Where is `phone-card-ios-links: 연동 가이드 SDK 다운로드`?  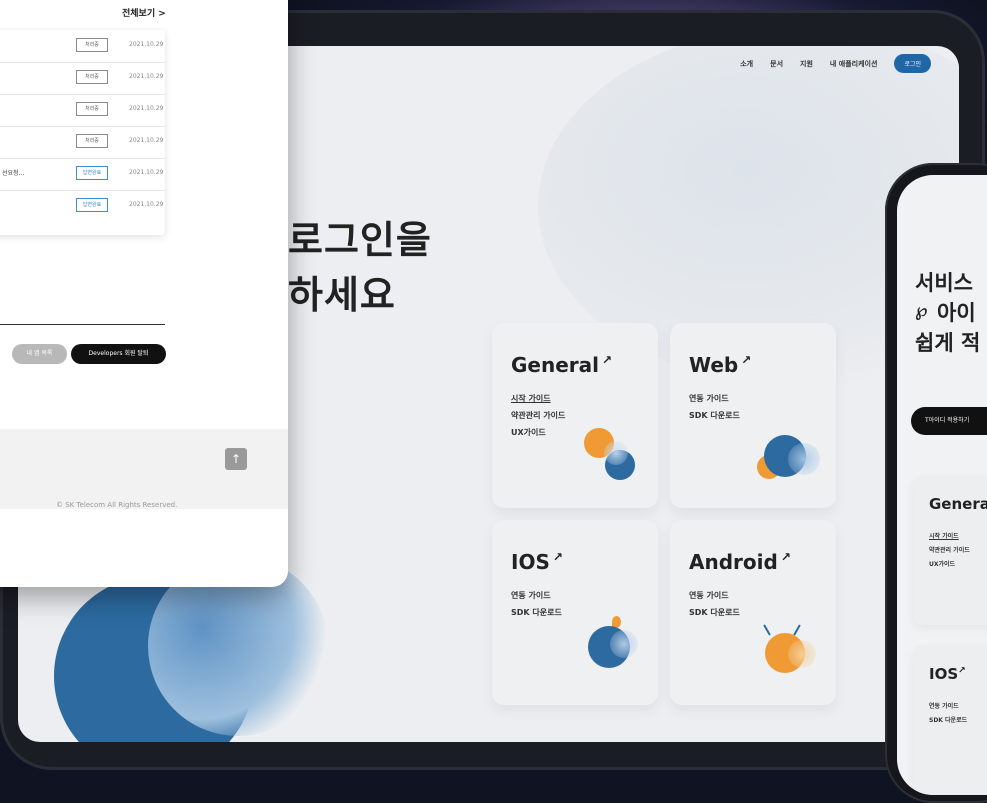 phone-card-ios-links: 연동 가이드 SDK 다운로드 is located at coordinates (948, 715).